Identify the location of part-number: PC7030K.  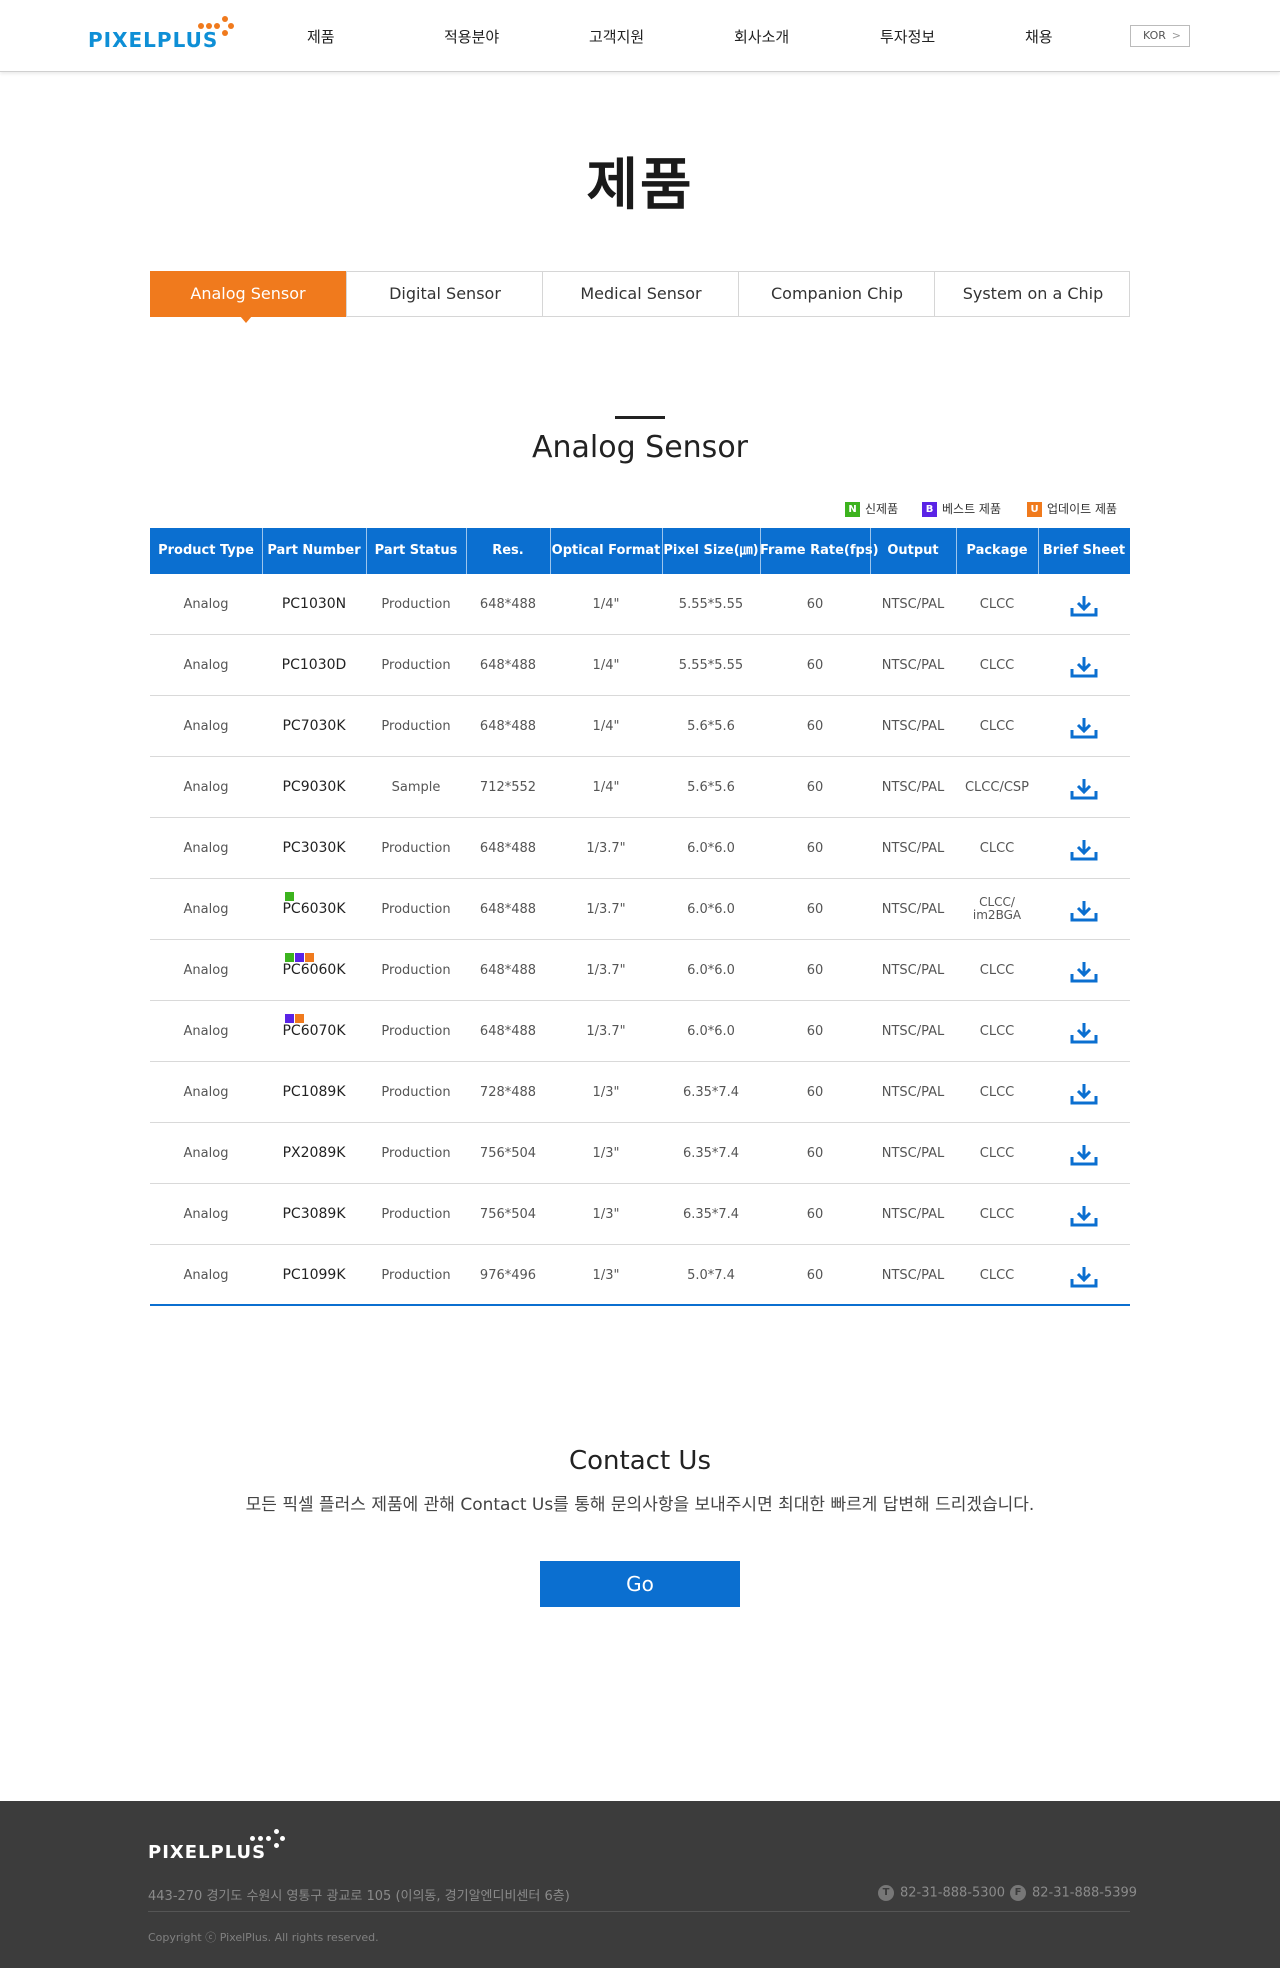
(314, 726).